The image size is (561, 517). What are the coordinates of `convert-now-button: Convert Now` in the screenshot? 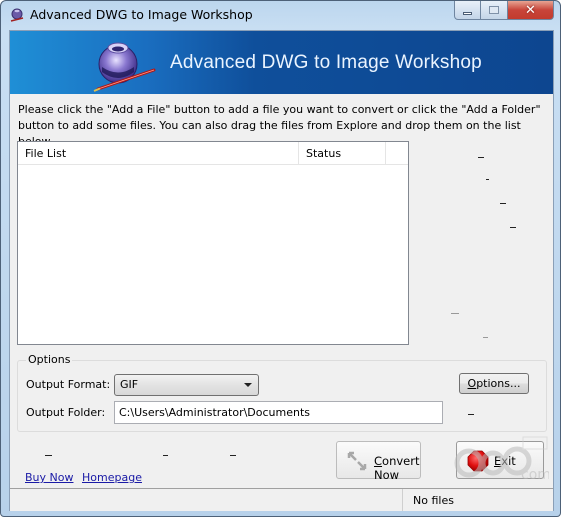 It's located at (378, 461).